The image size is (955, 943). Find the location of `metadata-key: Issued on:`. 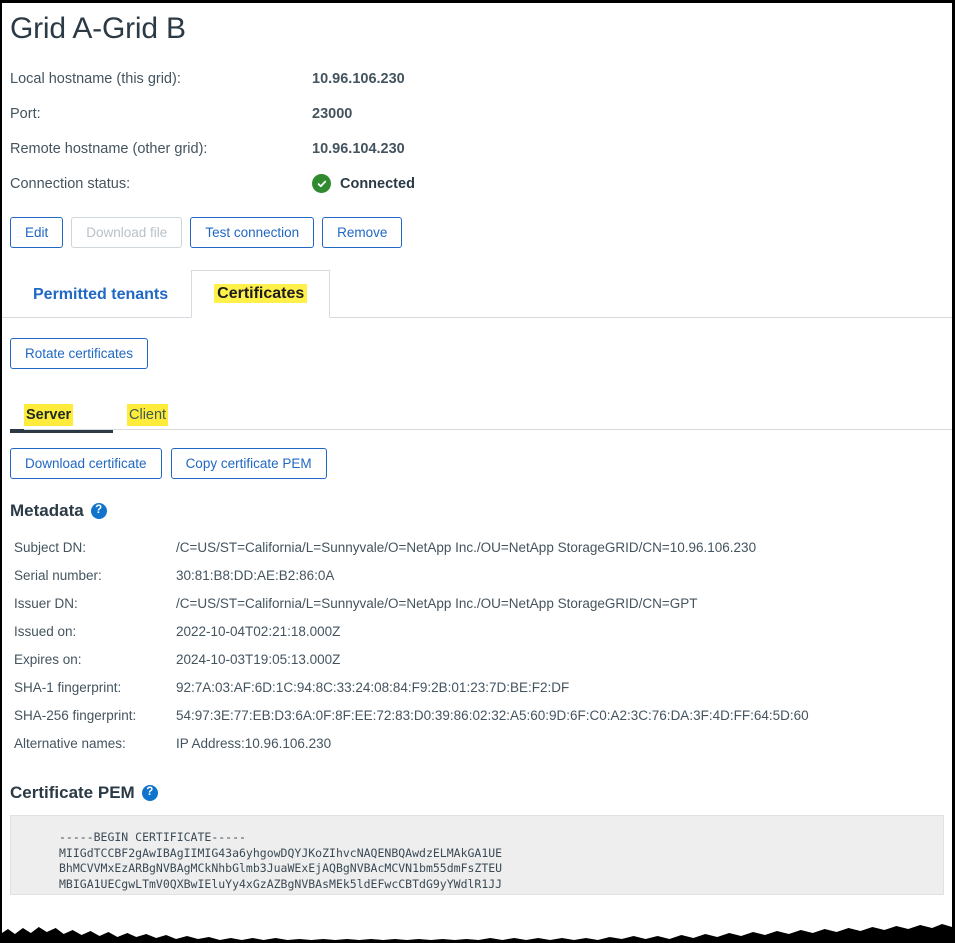

metadata-key: Issued on: is located at coordinates (45, 631).